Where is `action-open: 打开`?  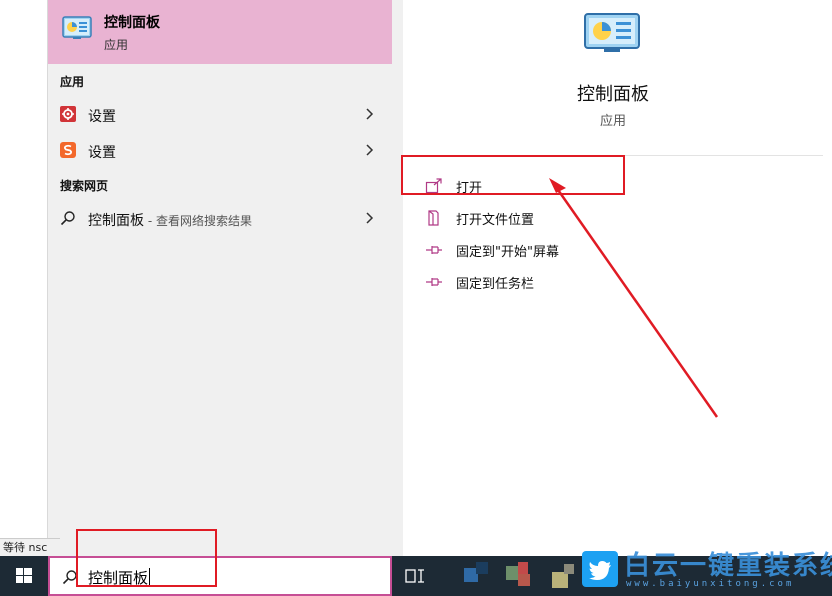
action-open: 打开 is located at coordinates (615, 186).